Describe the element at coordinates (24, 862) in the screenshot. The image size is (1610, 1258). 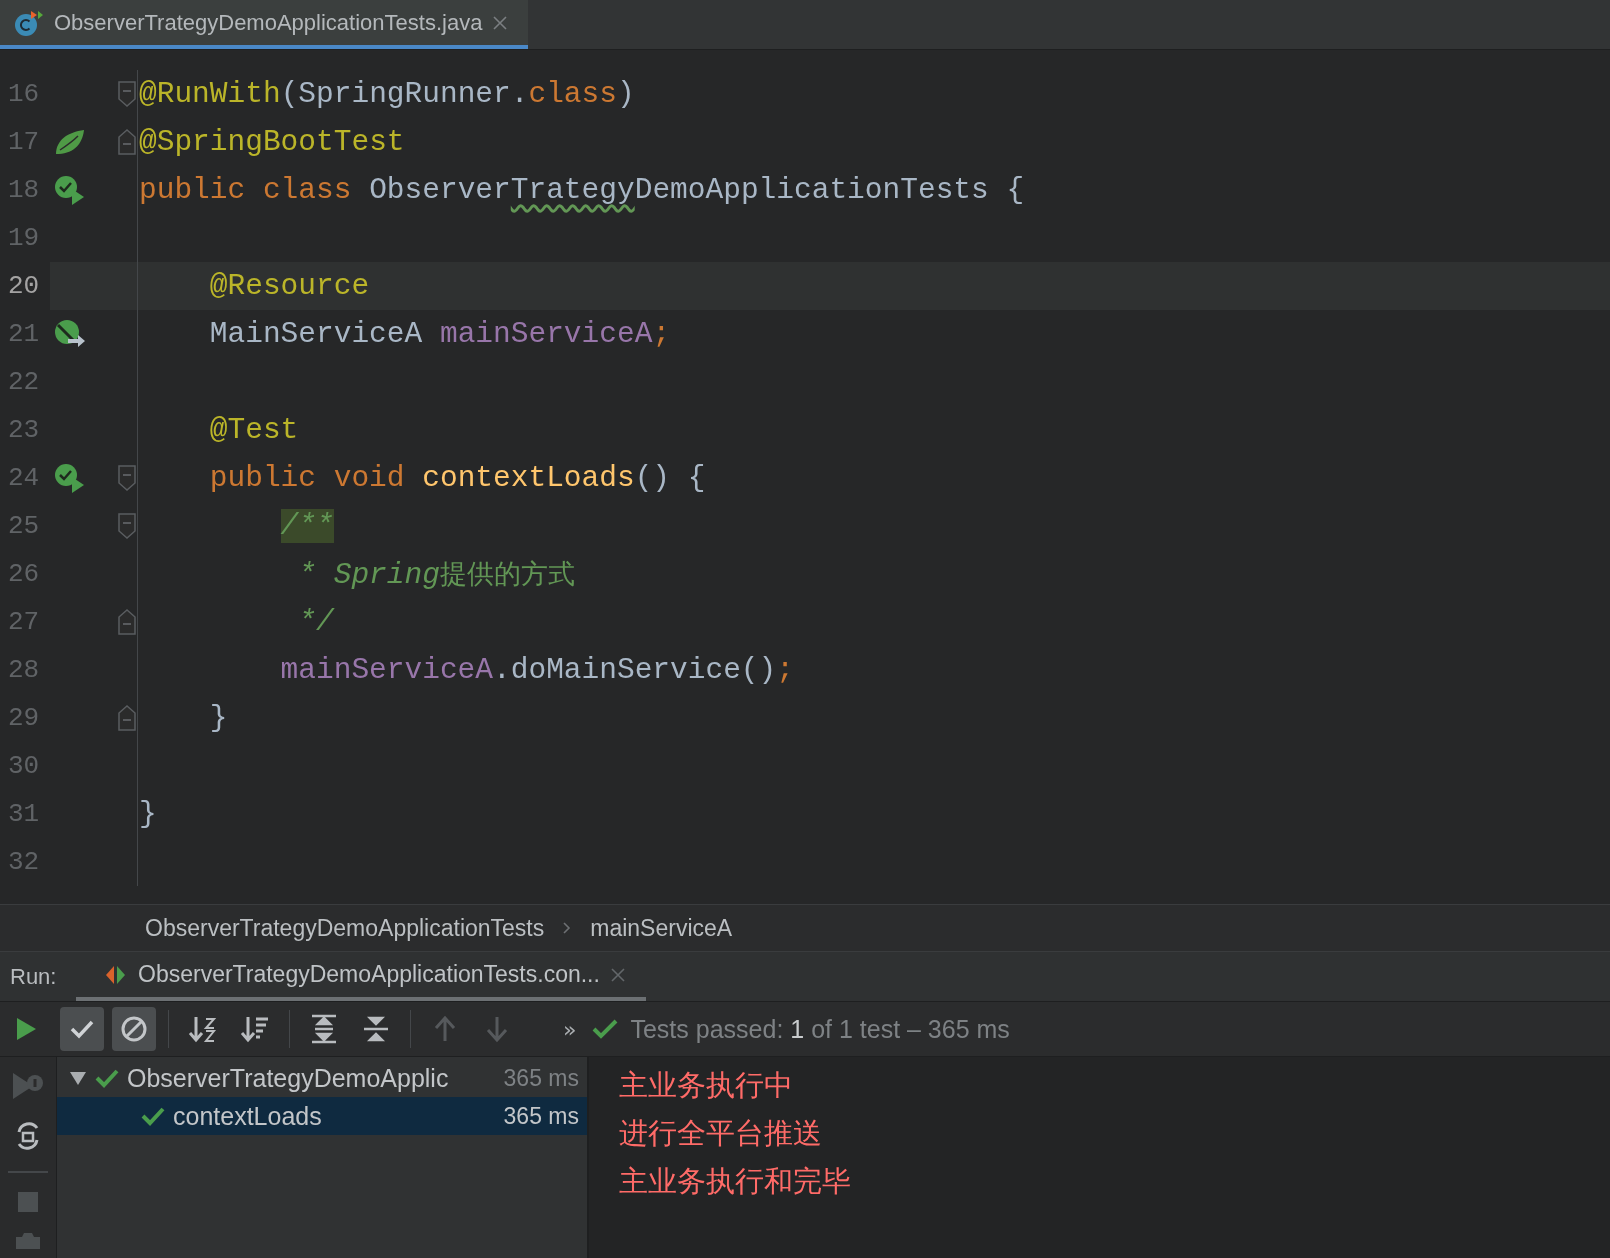
I see `line-number: 32` at that location.